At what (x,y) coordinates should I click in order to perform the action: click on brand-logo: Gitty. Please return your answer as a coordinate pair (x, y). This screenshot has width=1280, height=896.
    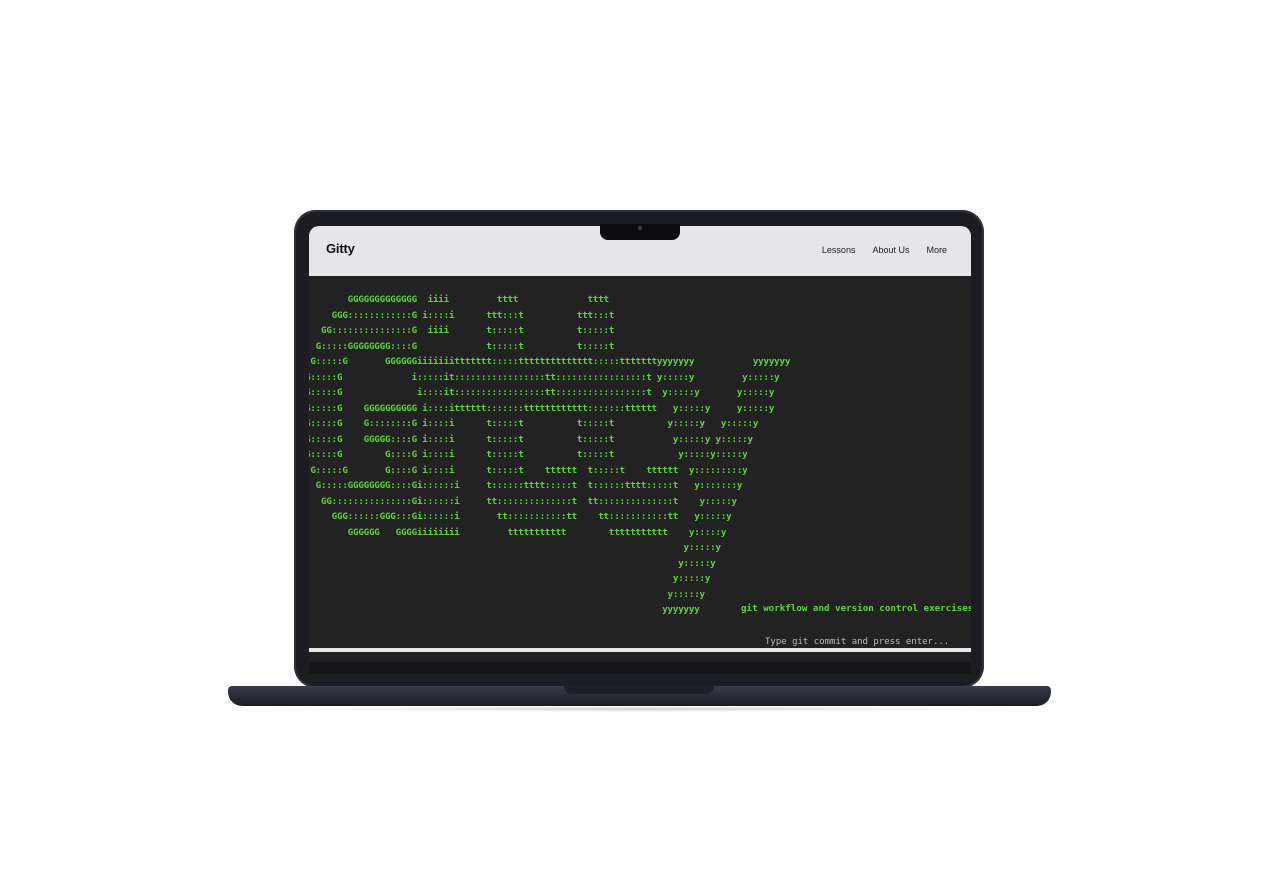
    Looking at the image, I should click on (340, 248).